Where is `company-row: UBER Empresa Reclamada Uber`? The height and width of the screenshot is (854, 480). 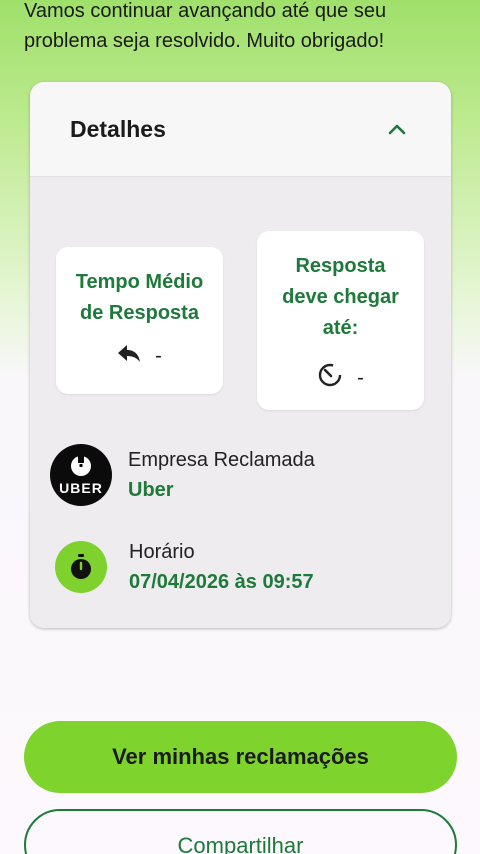
company-row: UBER Empresa Reclamada Uber is located at coordinates (182, 475).